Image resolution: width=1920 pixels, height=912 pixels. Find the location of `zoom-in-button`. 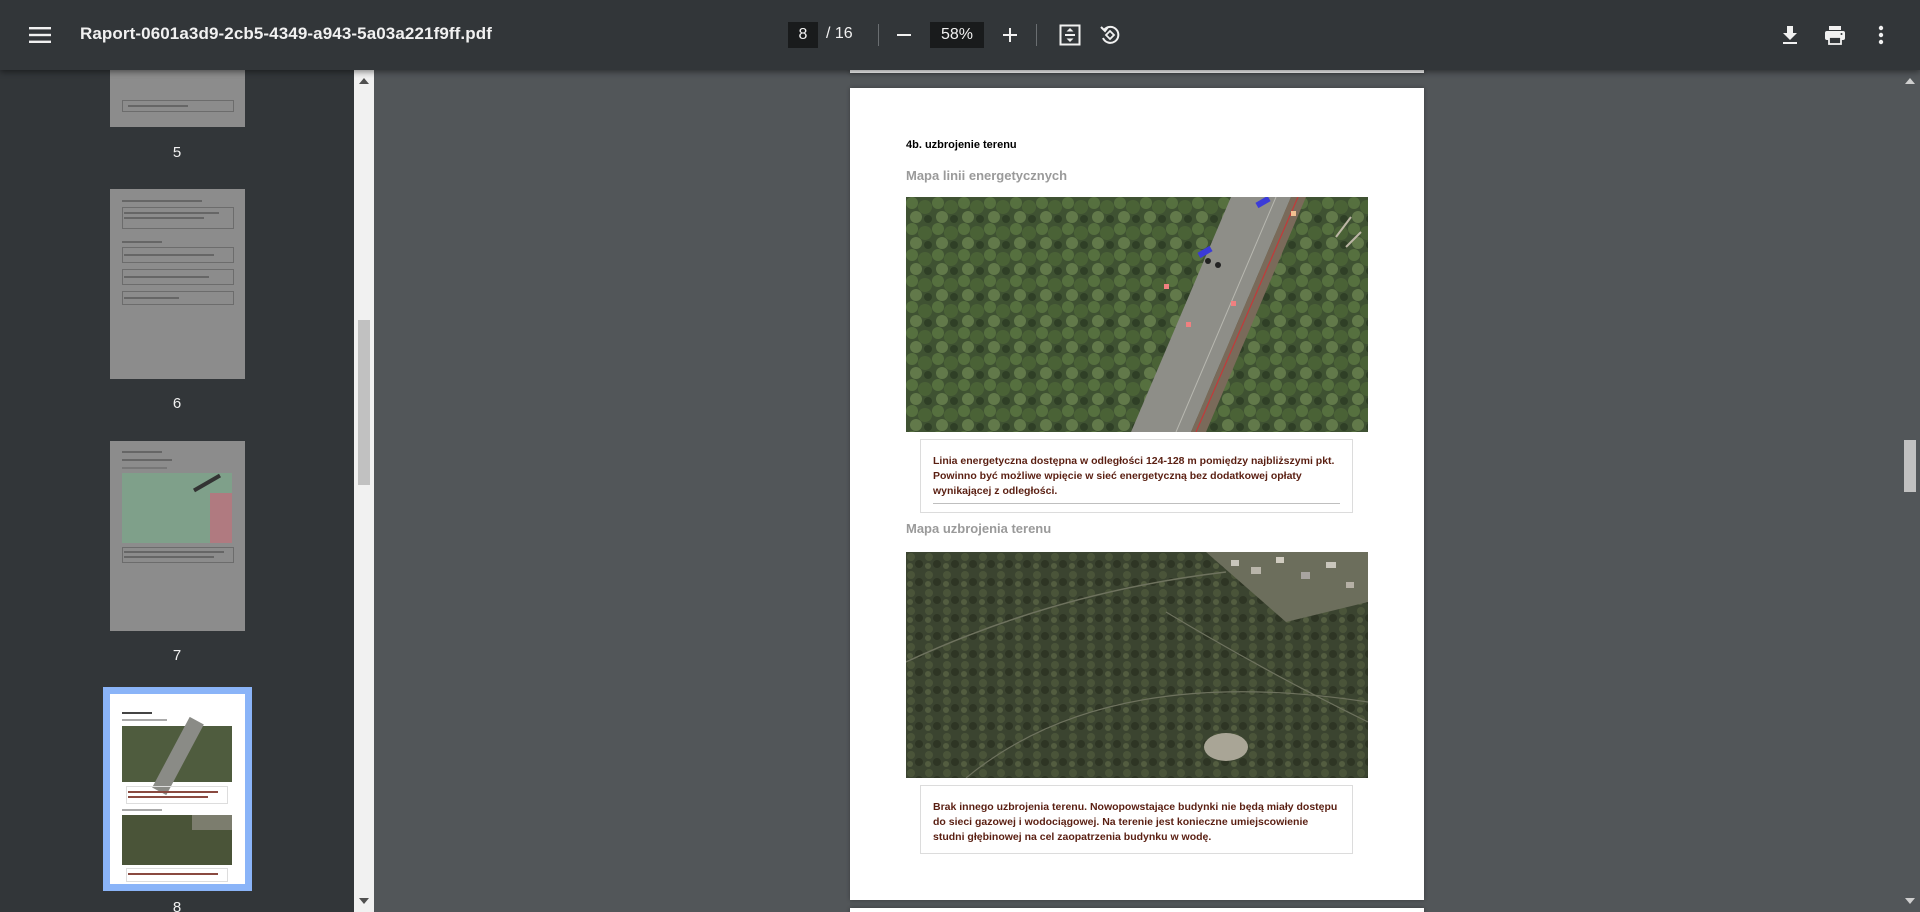

zoom-in-button is located at coordinates (1010, 35).